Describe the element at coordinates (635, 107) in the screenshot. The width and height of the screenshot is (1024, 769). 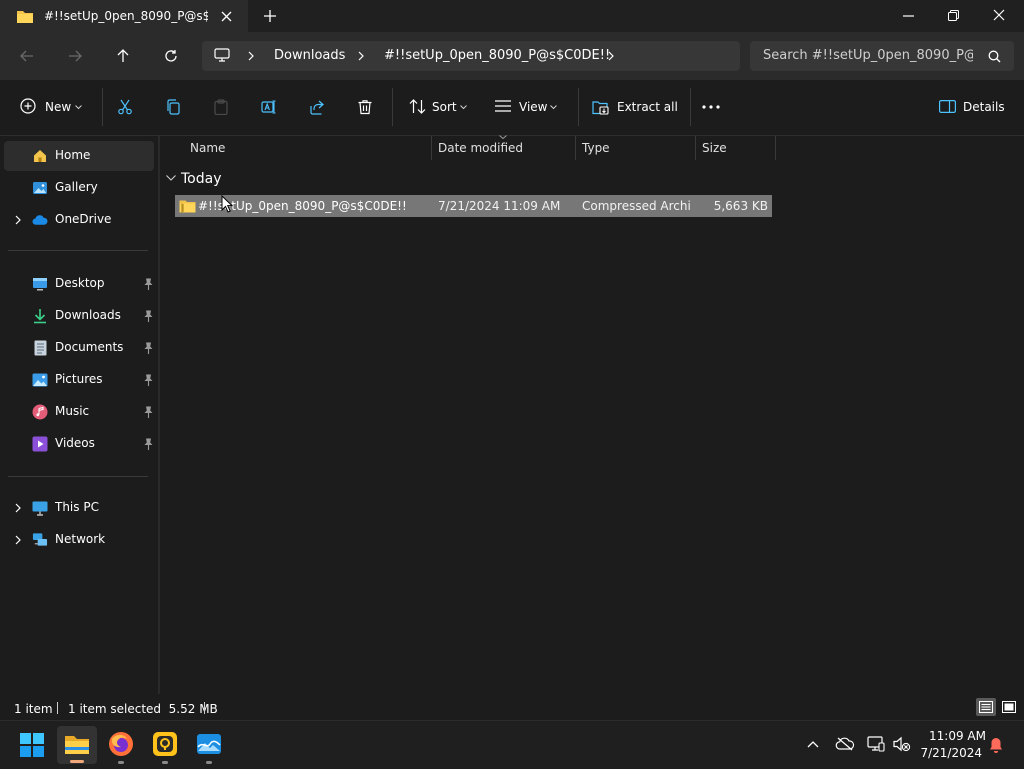
I see `extract-all-button: Extract all` at that location.